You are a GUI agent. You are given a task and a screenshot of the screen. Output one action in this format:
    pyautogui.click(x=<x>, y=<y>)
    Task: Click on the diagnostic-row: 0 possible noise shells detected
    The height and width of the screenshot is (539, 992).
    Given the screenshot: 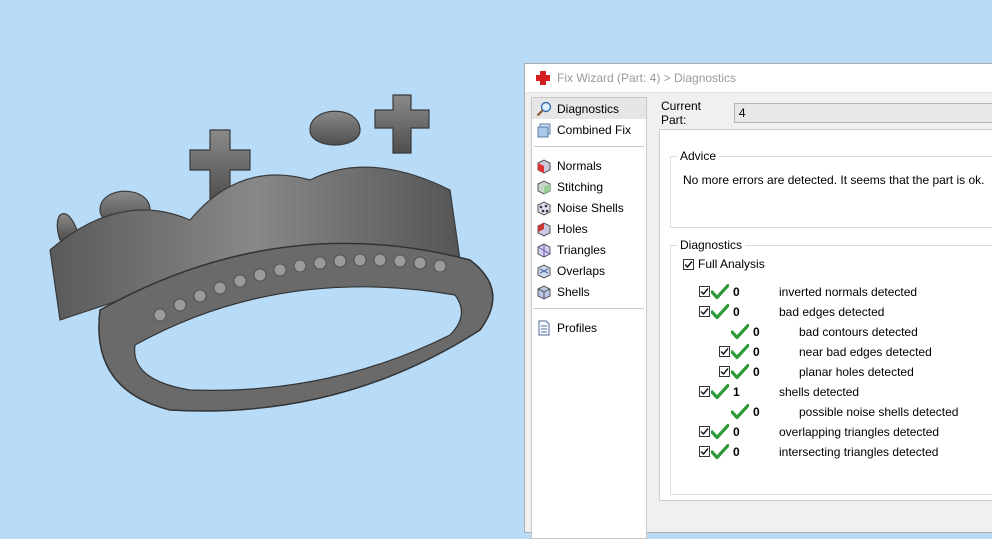 What is the action you would take?
    pyautogui.click(x=831, y=412)
    